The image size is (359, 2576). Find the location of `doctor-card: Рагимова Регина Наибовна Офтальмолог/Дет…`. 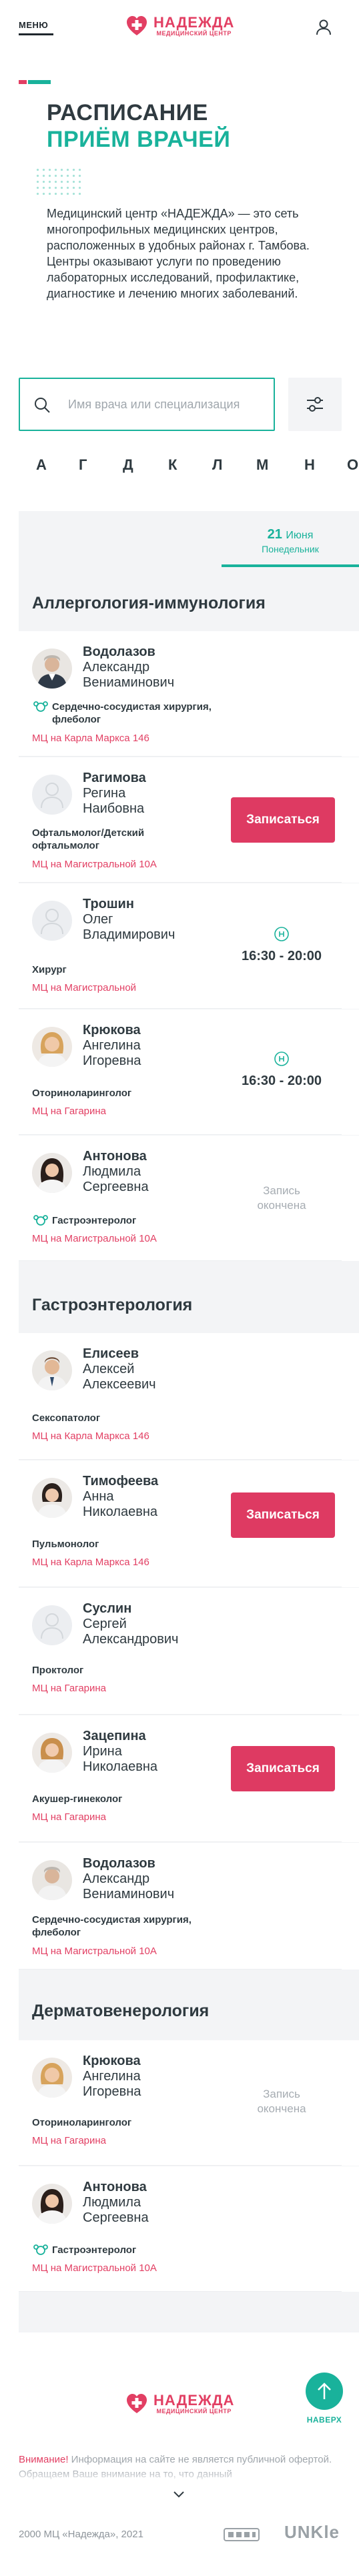

doctor-card: Рагимова Регина Наибовна Офтальмолог/Дет… is located at coordinates (120, 820).